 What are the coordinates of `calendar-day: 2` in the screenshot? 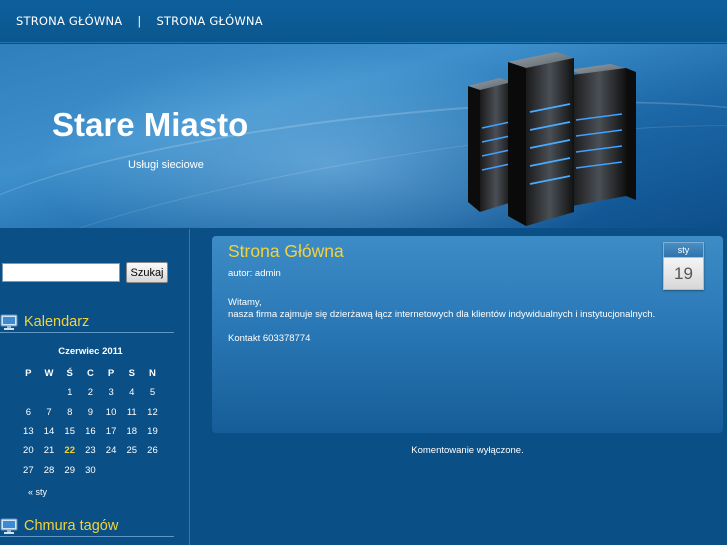 It's located at (90, 393).